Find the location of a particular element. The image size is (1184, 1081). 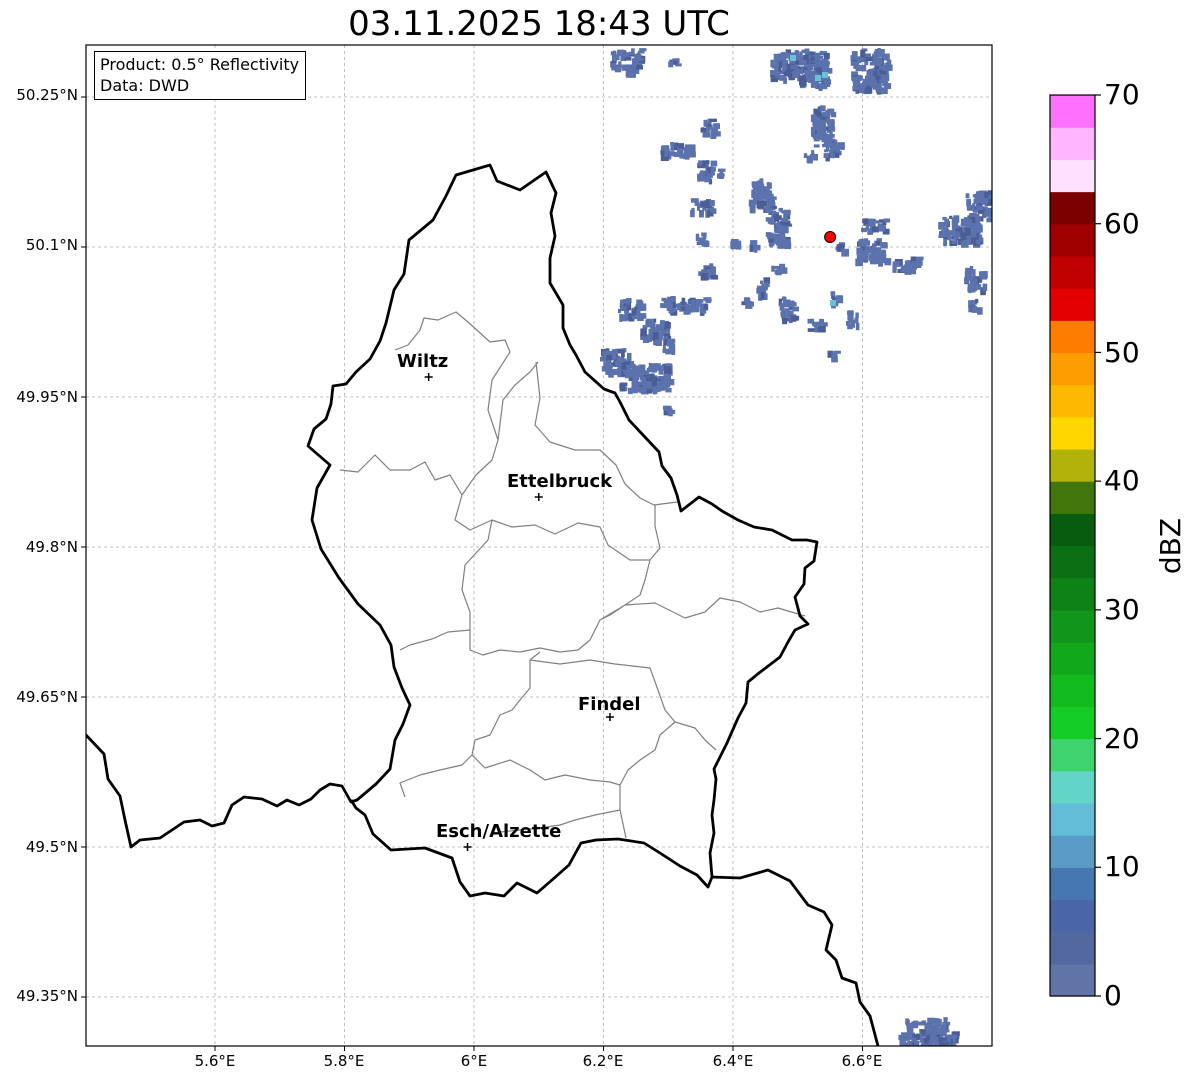

lon-label: 5.6°E is located at coordinates (215, 1061).